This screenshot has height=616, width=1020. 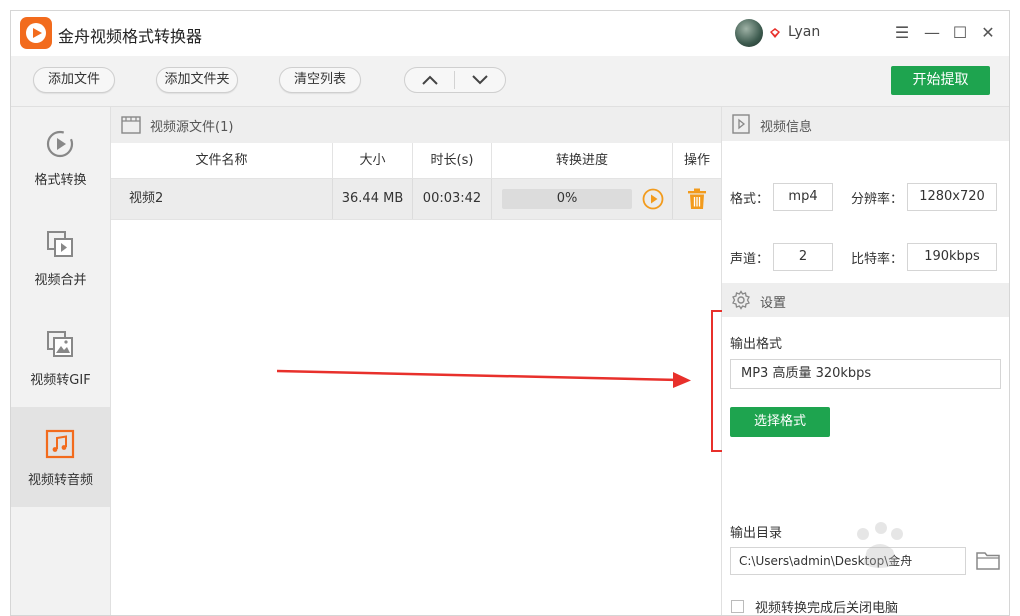 I want to click on format-value: mp4, so click(x=803, y=197).